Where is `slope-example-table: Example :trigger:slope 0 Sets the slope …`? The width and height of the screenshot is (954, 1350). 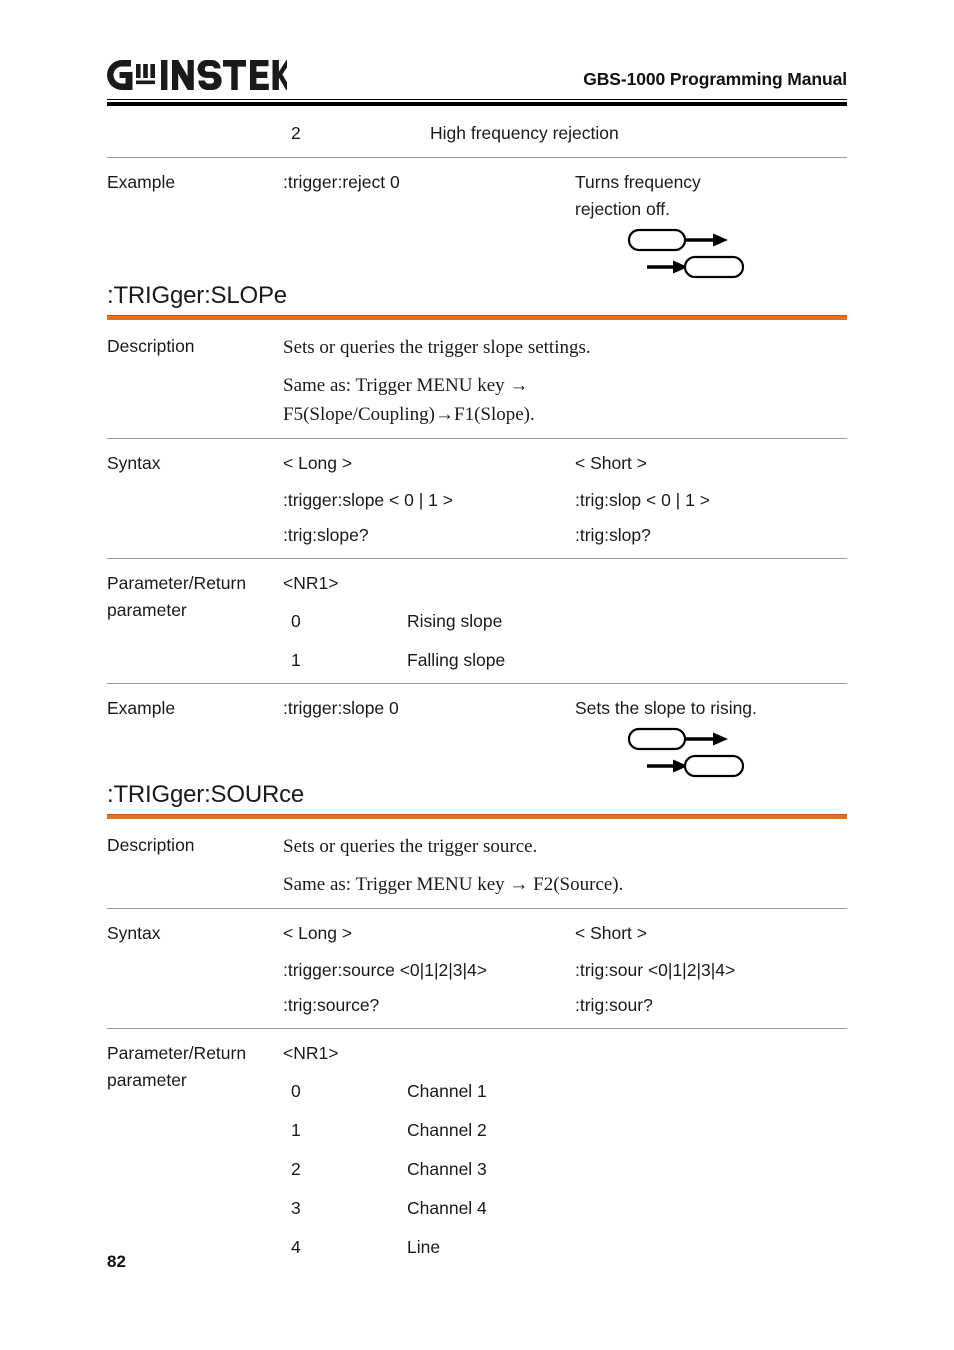 slope-example-table: Example :trigger:slope 0 Sets the slope … is located at coordinates (477, 738).